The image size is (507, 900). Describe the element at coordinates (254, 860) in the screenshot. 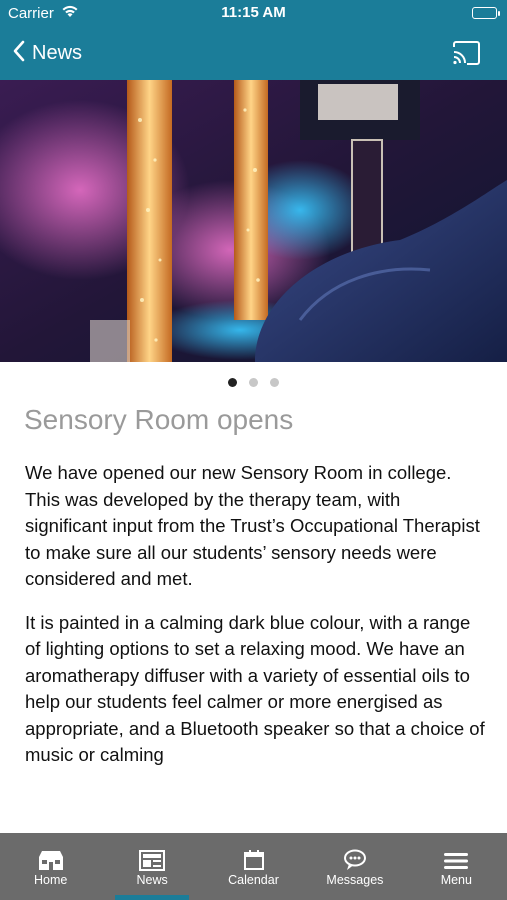

I see `calendar-icon` at that location.